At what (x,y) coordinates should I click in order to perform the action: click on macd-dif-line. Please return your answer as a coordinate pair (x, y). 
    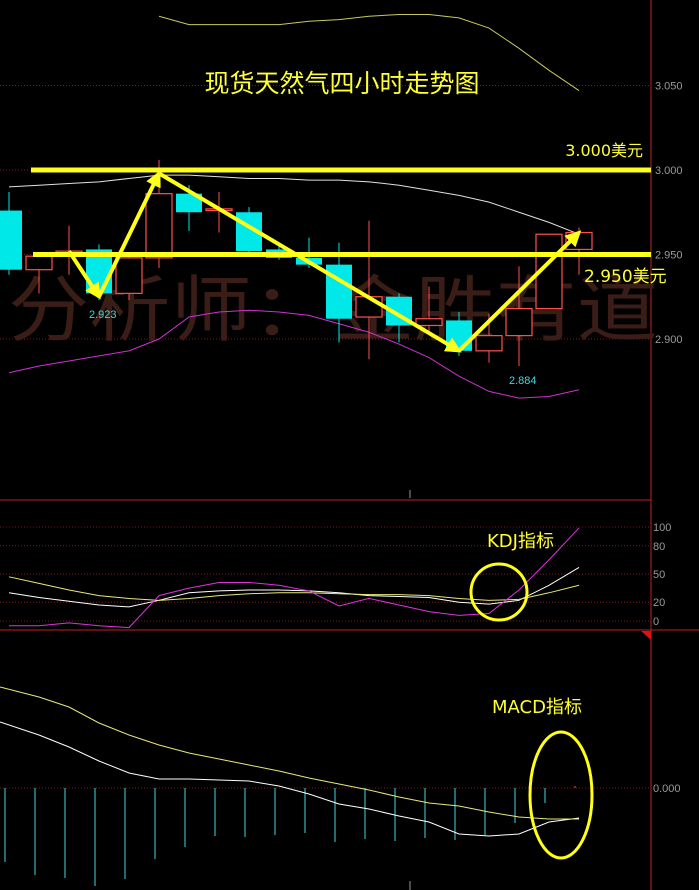
    Looking at the image, I should click on (290, 779).